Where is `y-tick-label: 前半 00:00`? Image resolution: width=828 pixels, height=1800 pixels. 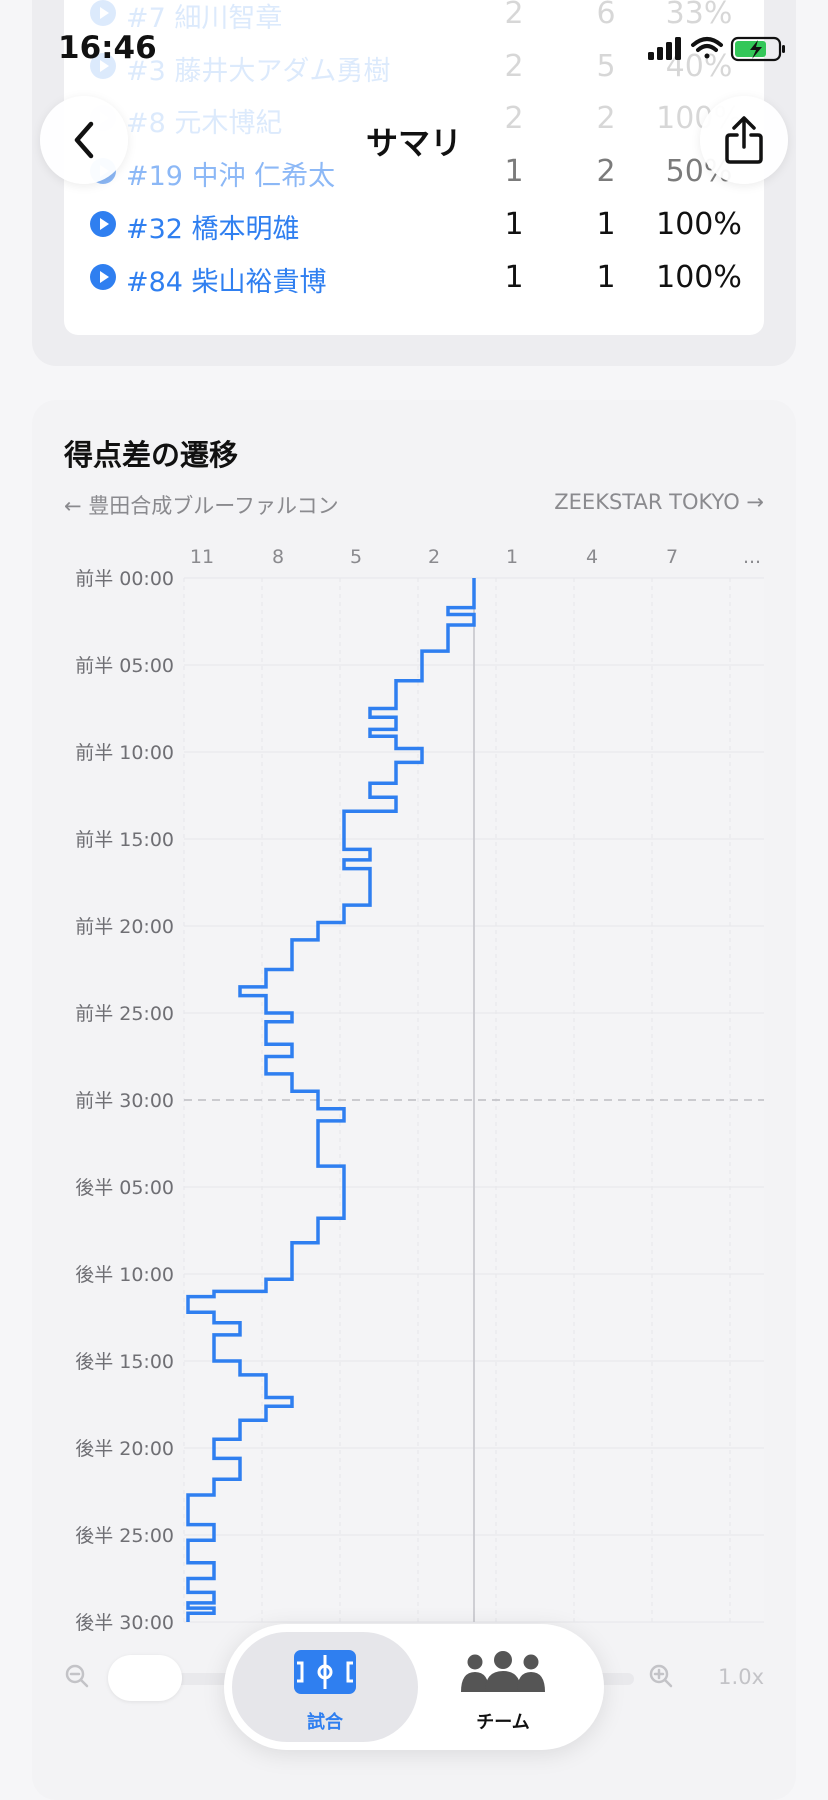
y-tick-label: 前半 00:00 is located at coordinates (124, 579).